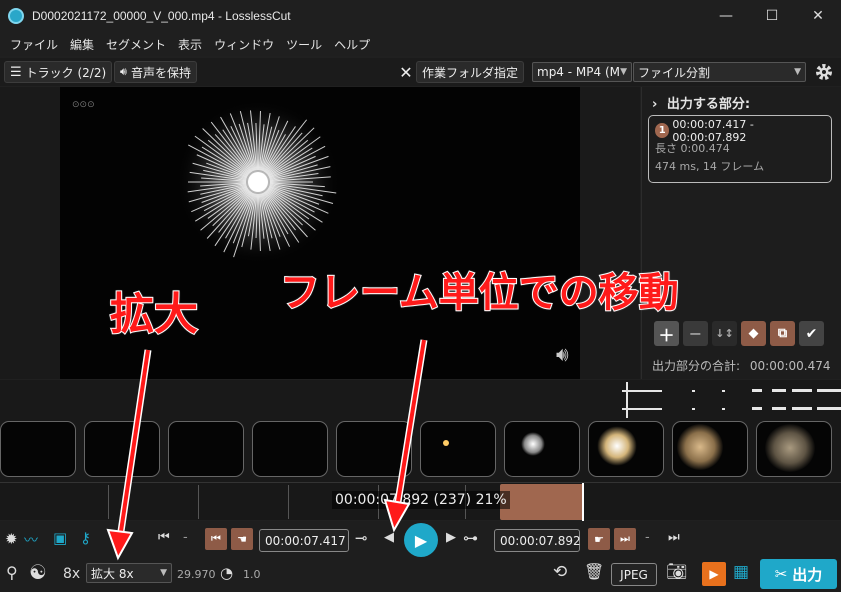 This screenshot has width=841, height=592. Describe the element at coordinates (154, 314) in the screenshot. I see `zoom-annotation: 拡大` at that location.